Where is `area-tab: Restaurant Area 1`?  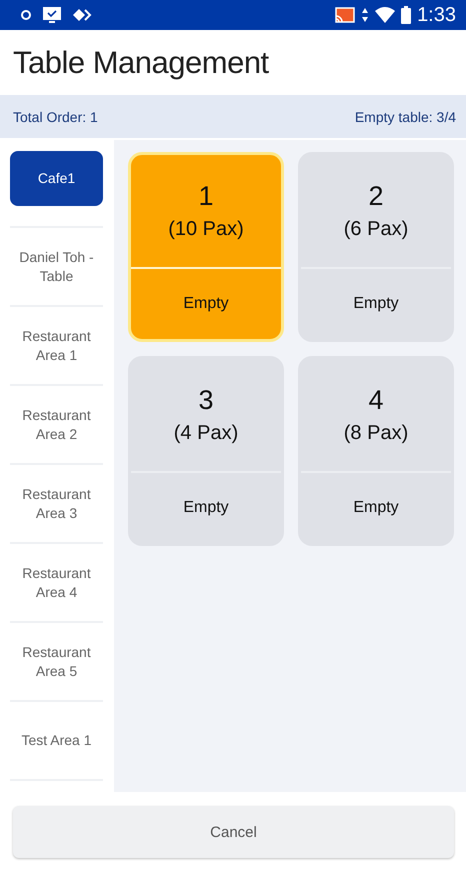 area-tab: Restaurant Area 1 is located at coordinates (56, 345).